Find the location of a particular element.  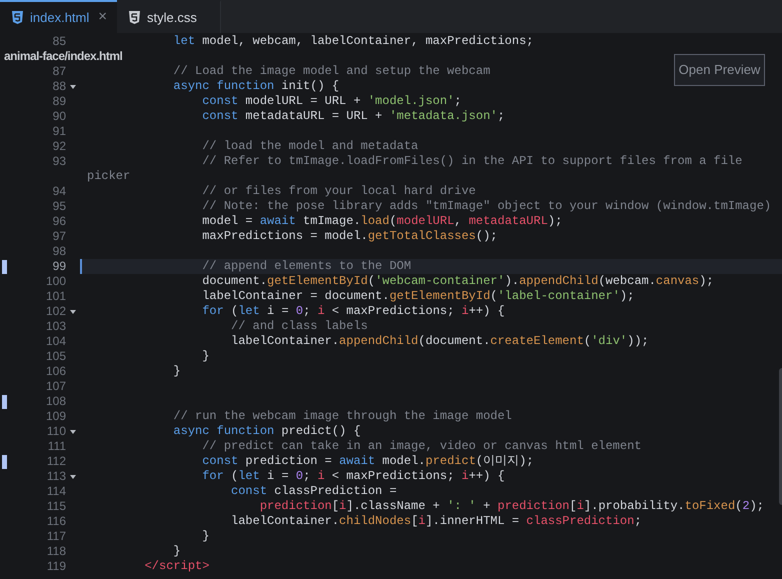

code-line: const prediction = await model.predict(이미지); is located at coordinates (367, 461).